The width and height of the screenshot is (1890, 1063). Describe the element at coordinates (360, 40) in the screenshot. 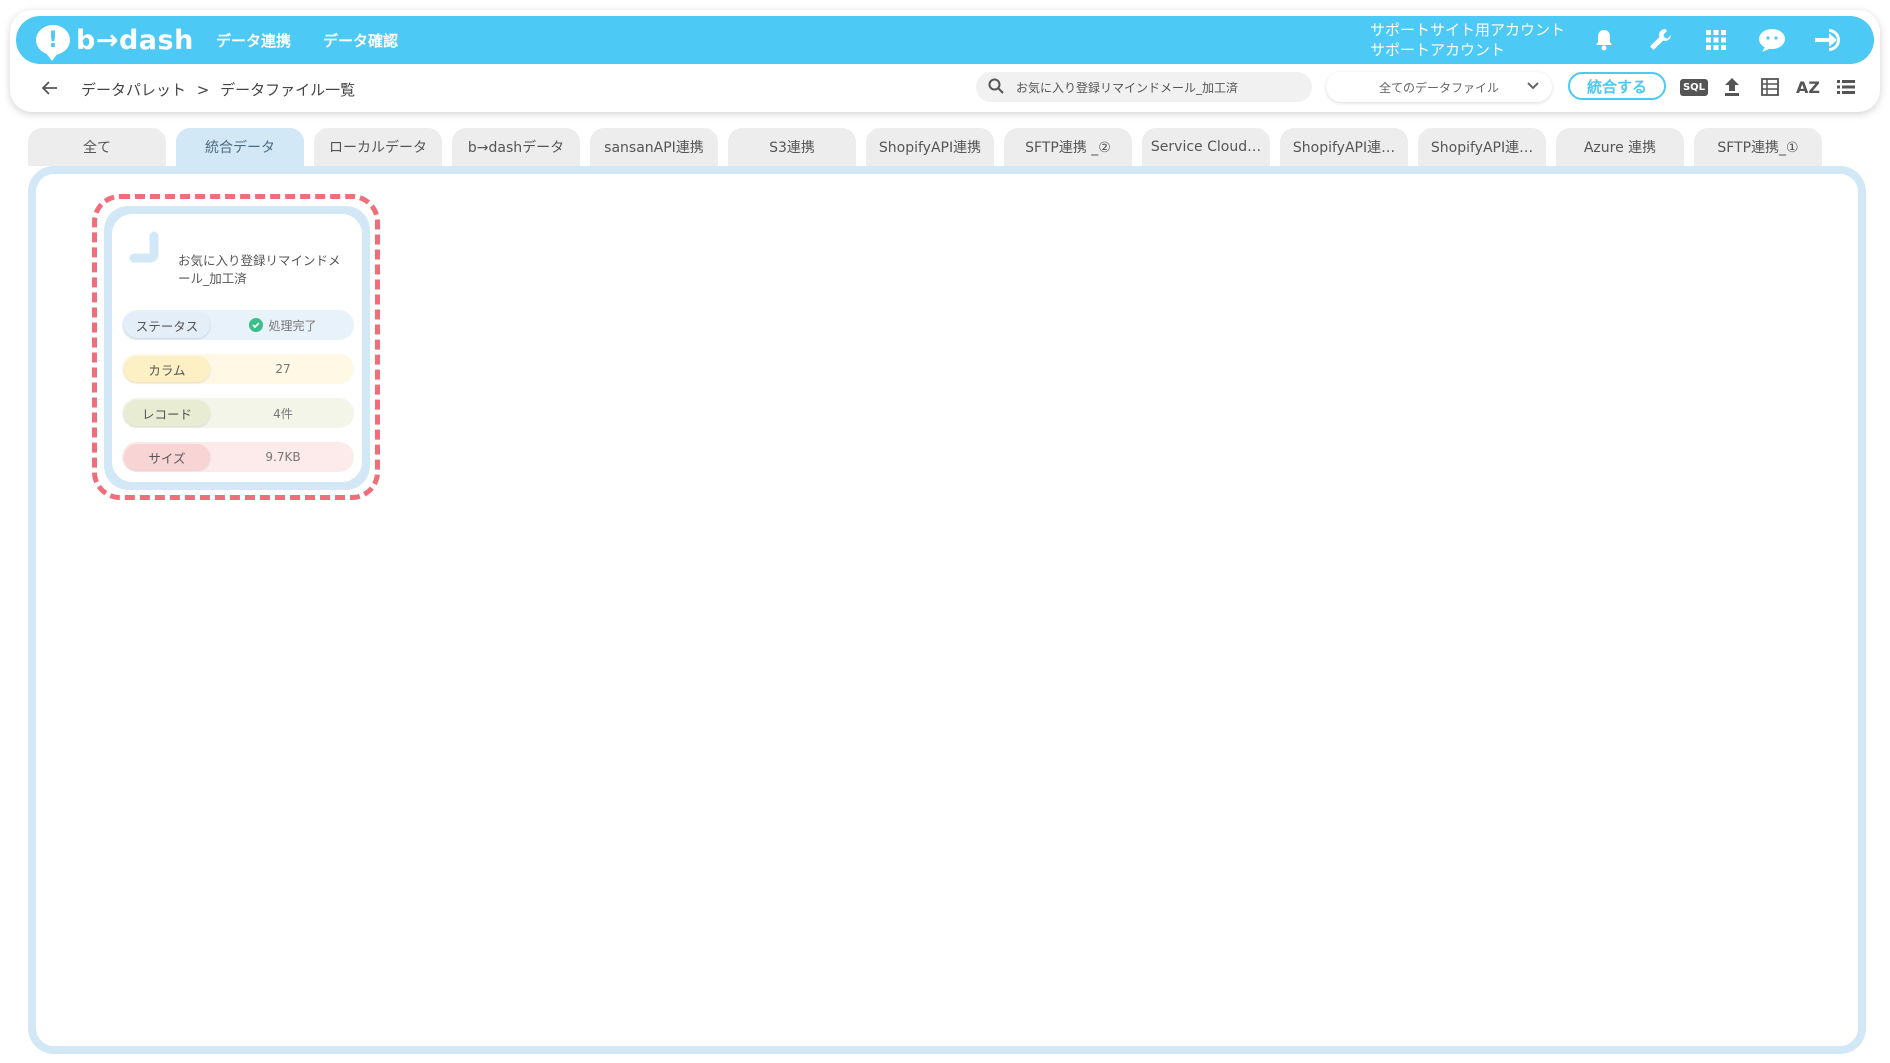

I see `nav-data-confirmation: データ確認` at that location.